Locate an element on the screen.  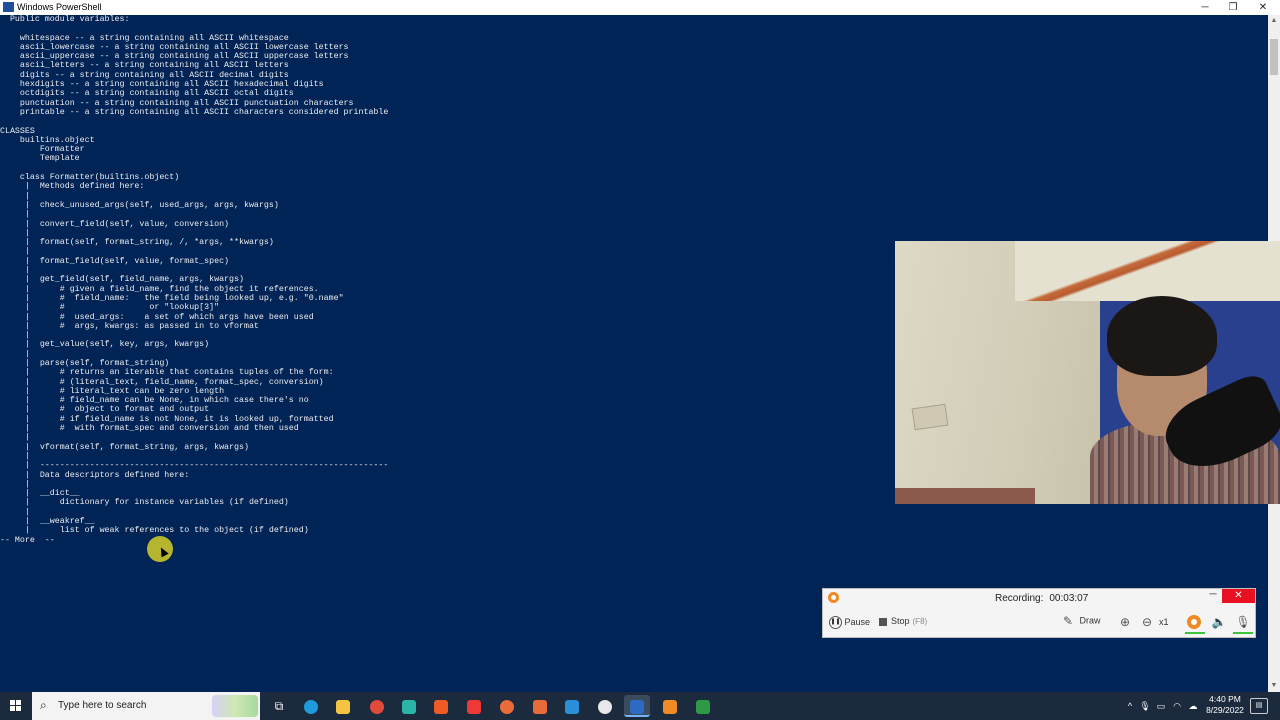
vivaldi-icon-glyph is located at coordinates (474, 706).